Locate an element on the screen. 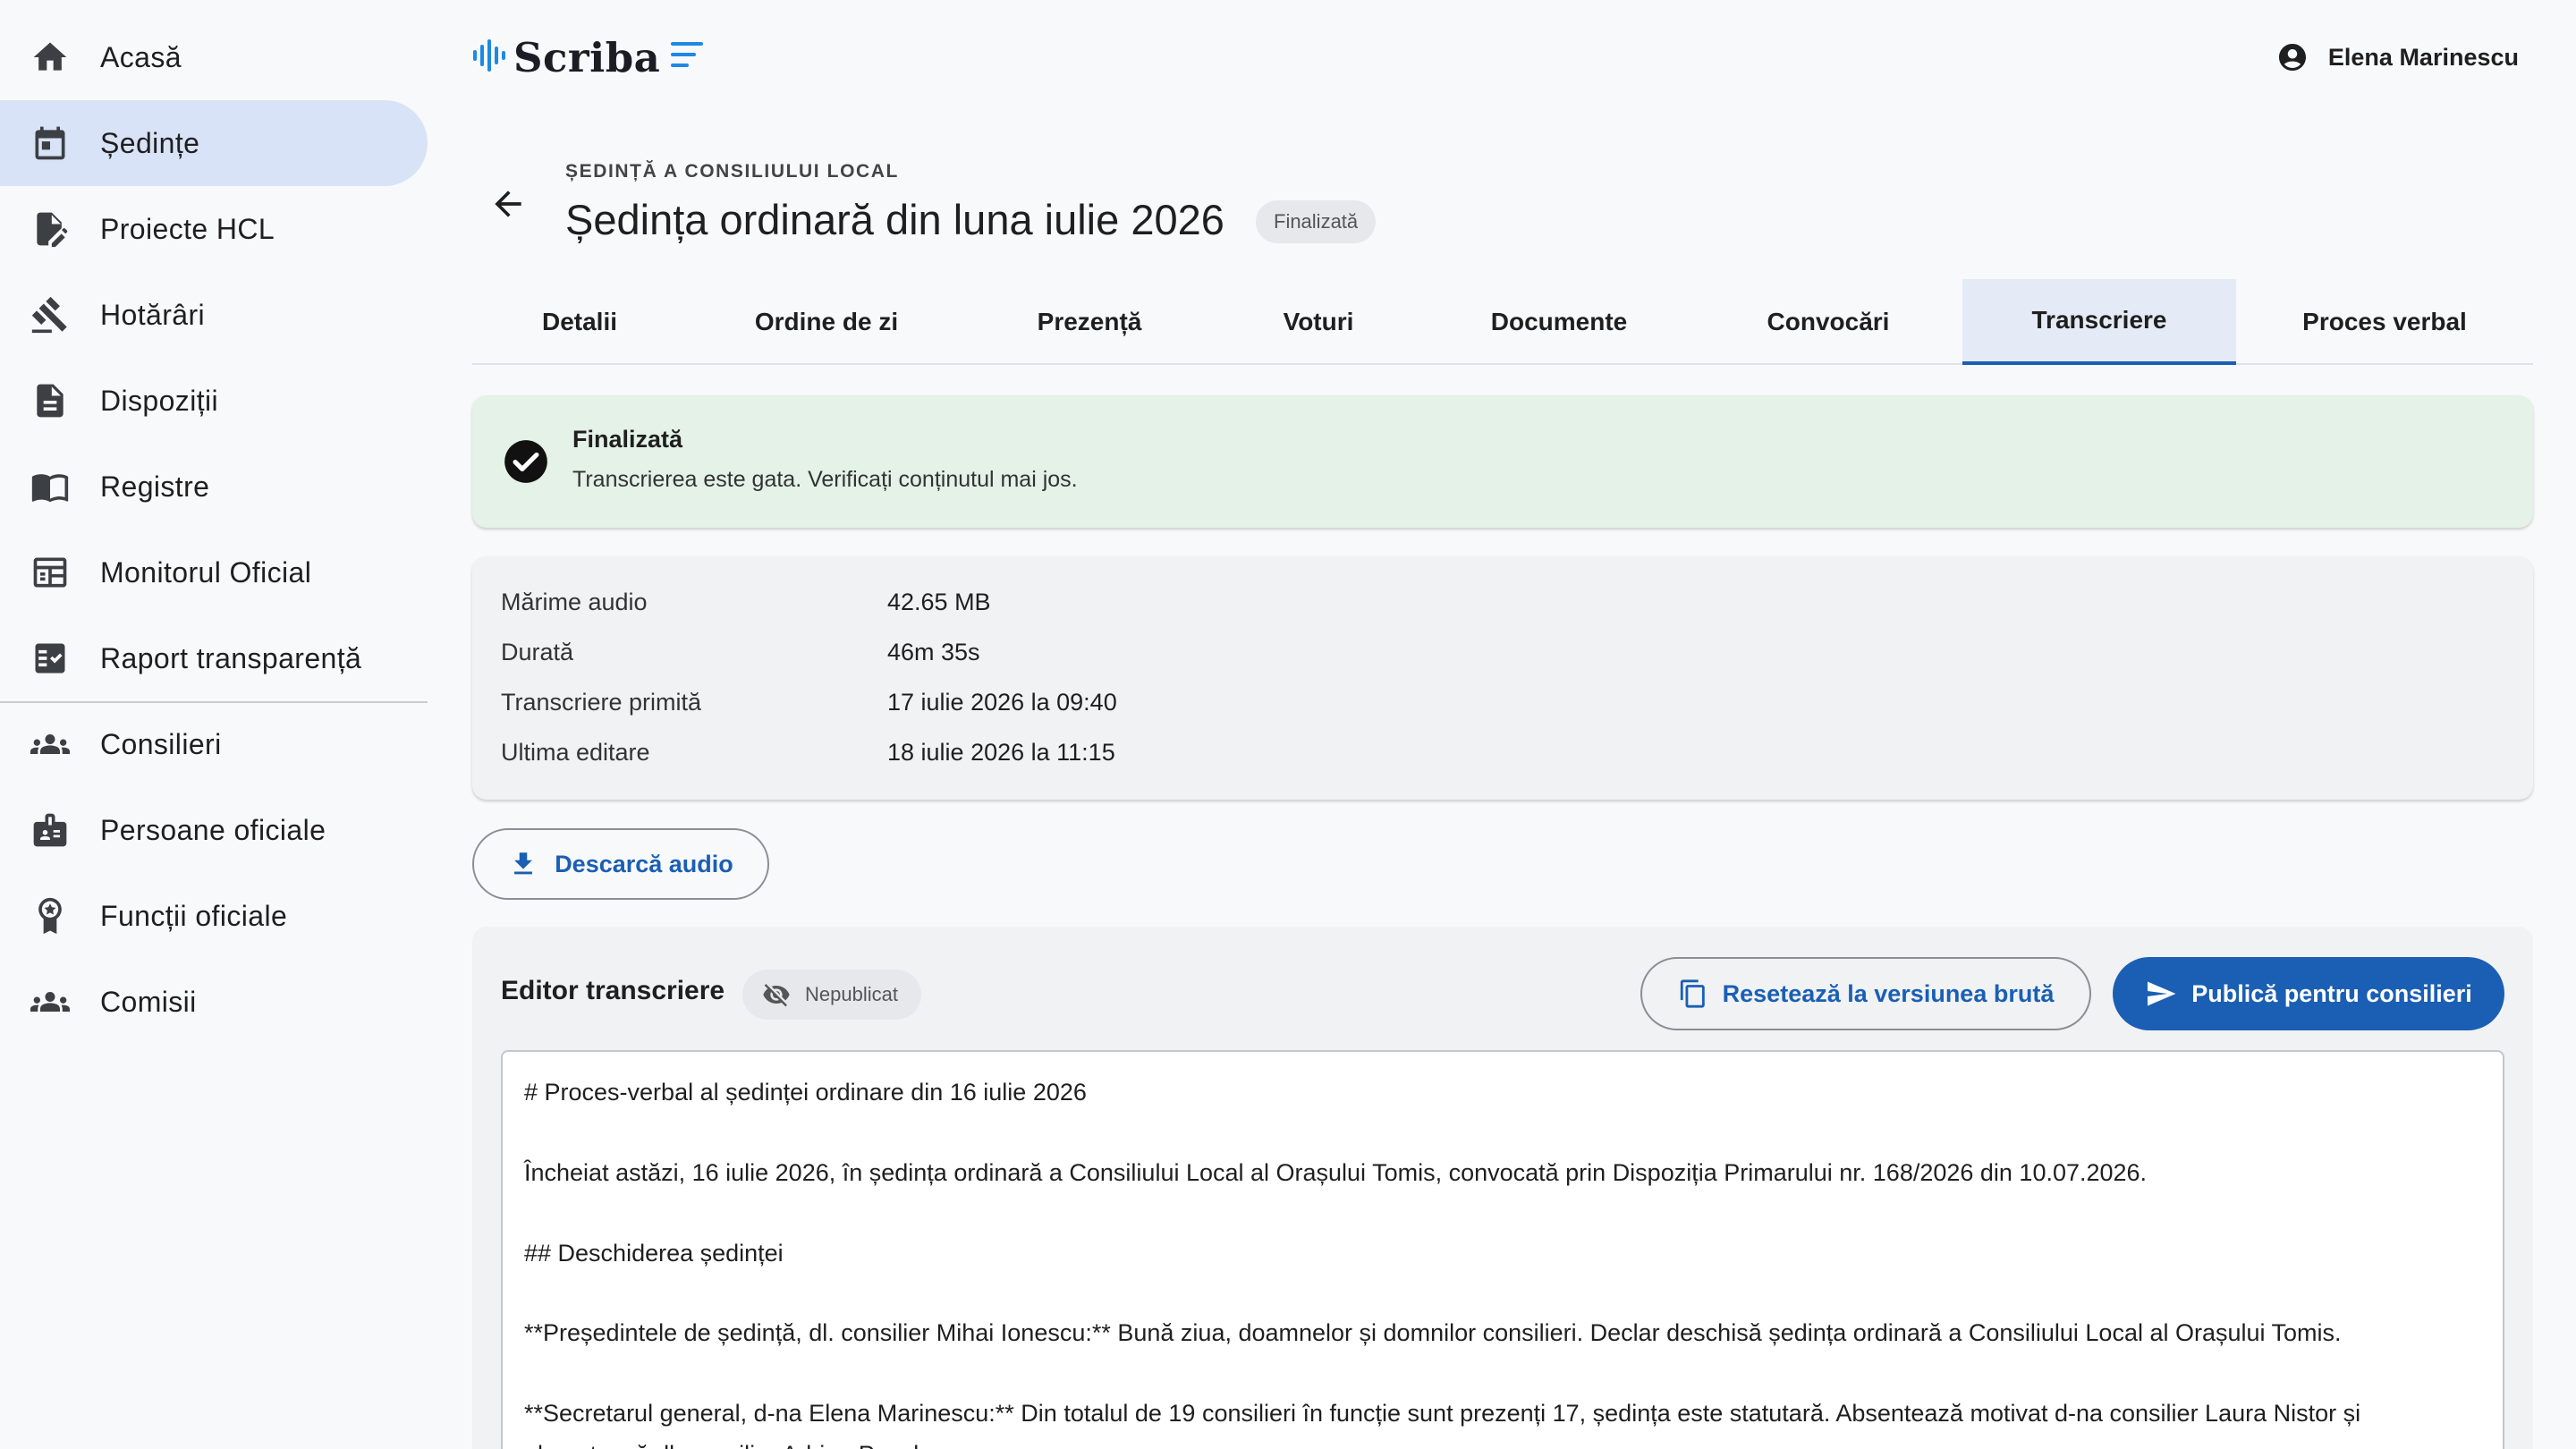  copy-icon is located at coordinates (1692, 993).